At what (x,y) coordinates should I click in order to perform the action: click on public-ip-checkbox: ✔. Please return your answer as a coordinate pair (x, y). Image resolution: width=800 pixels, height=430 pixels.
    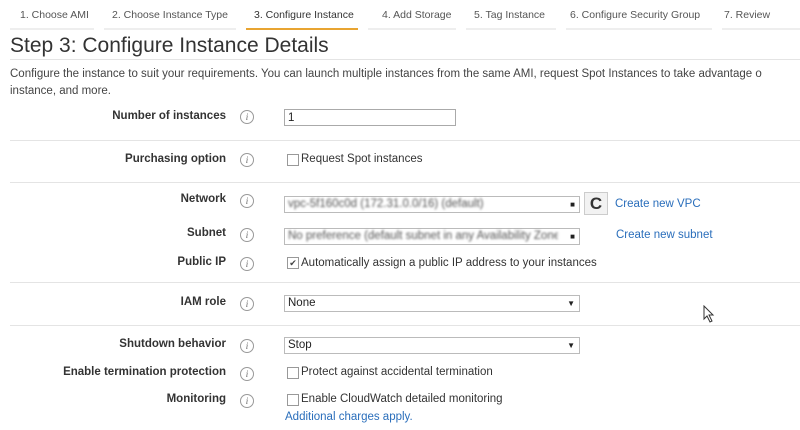
    Looking at the image, I should click on (293, 263).